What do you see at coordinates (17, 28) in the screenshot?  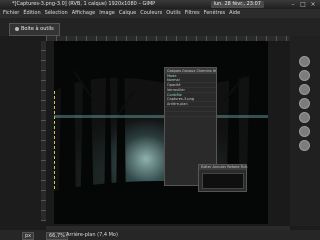 I see `toolbox-icon` at bounding box center [17, 28].